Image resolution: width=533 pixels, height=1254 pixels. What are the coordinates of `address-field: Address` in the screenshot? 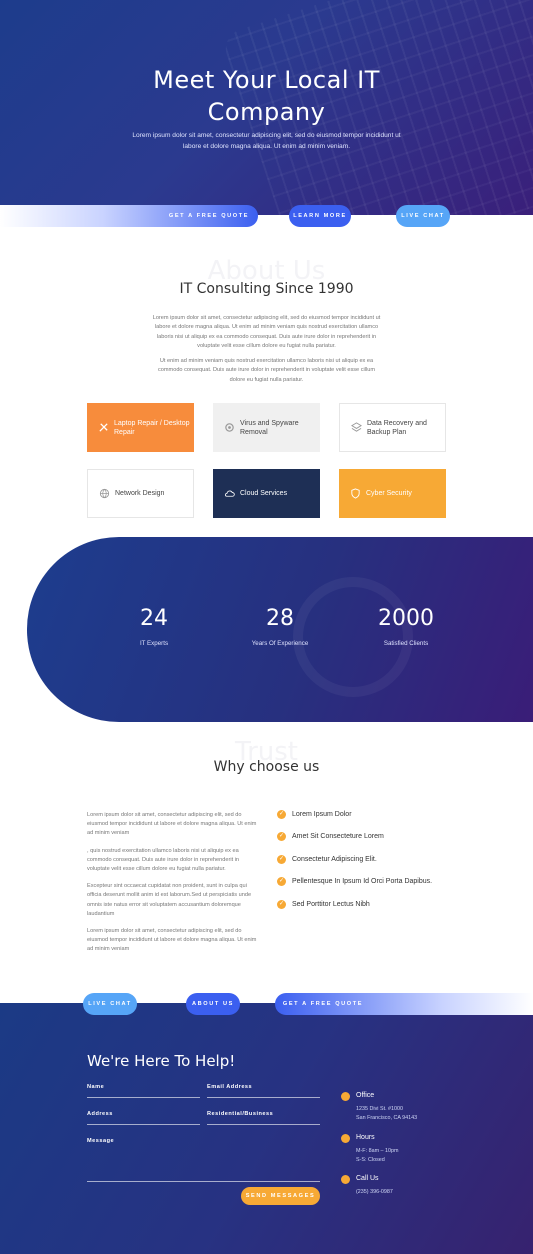 It's located at (143, 1117).